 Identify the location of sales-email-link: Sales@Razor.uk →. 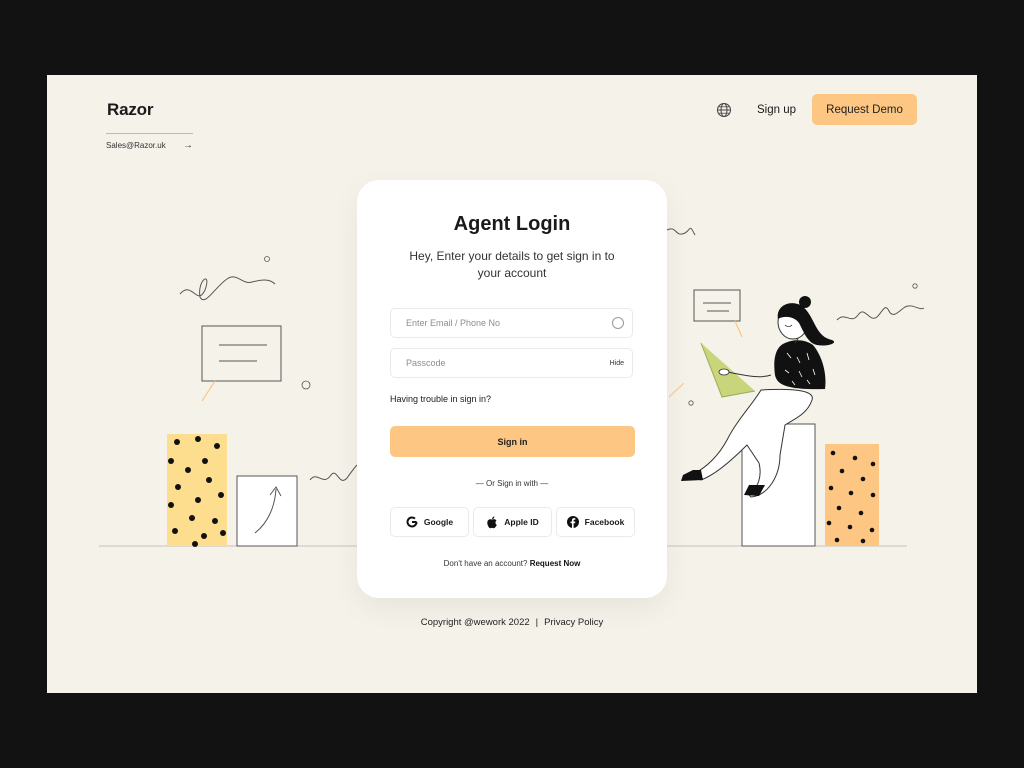
(149, 142).